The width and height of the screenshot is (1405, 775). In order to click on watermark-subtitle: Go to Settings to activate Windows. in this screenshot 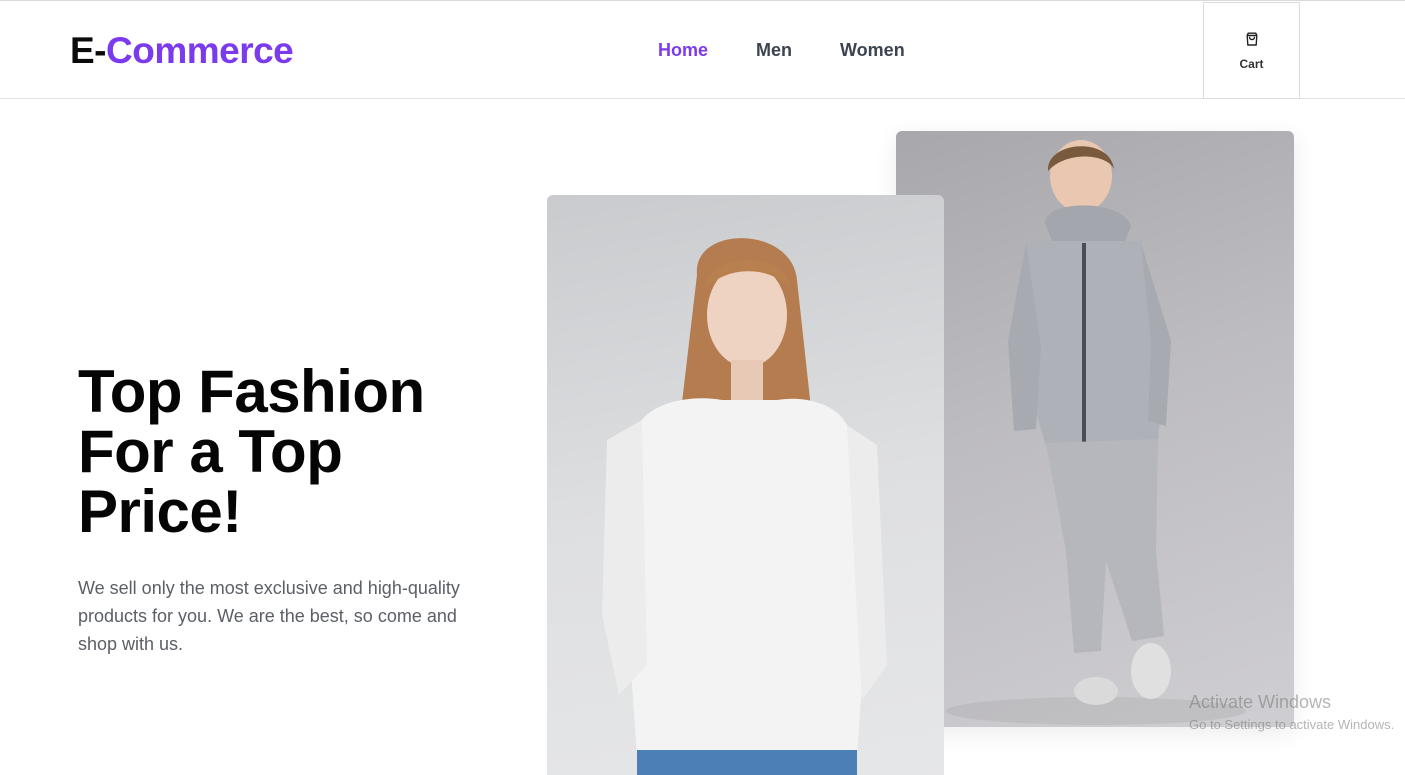, I will do `click(1292, 724)`.